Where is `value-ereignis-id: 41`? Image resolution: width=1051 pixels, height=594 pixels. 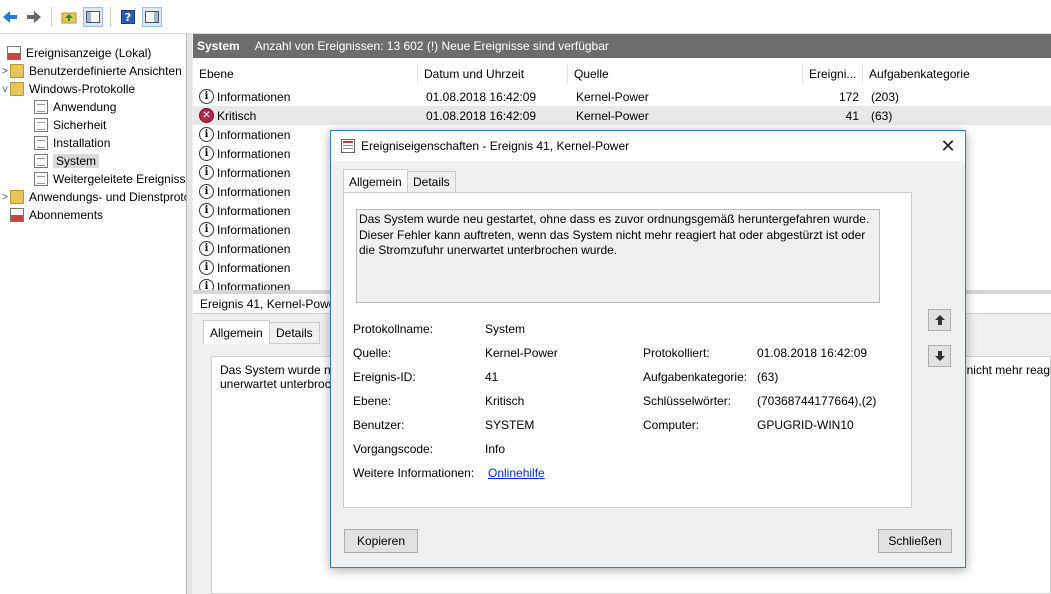
value-ereignis-id: 41 is located at coordinates (492, 377).